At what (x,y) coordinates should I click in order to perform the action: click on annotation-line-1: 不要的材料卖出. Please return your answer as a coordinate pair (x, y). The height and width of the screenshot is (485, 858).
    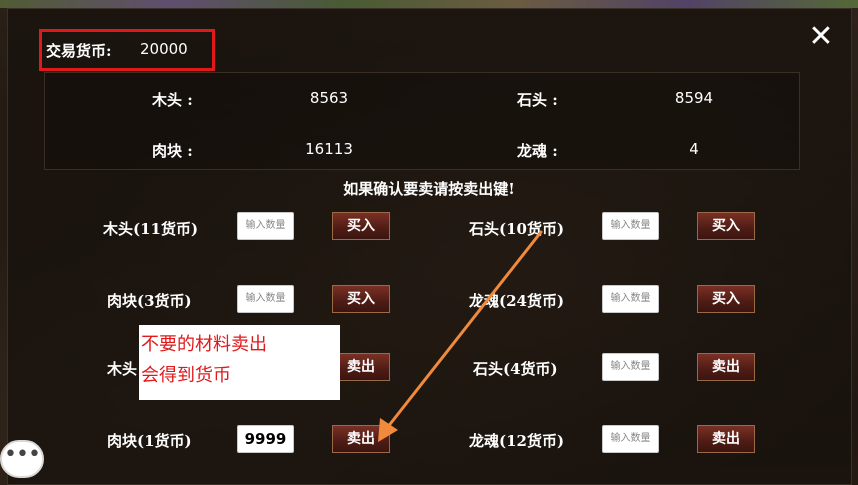
    Looking at the image, I should click on (204, 344).